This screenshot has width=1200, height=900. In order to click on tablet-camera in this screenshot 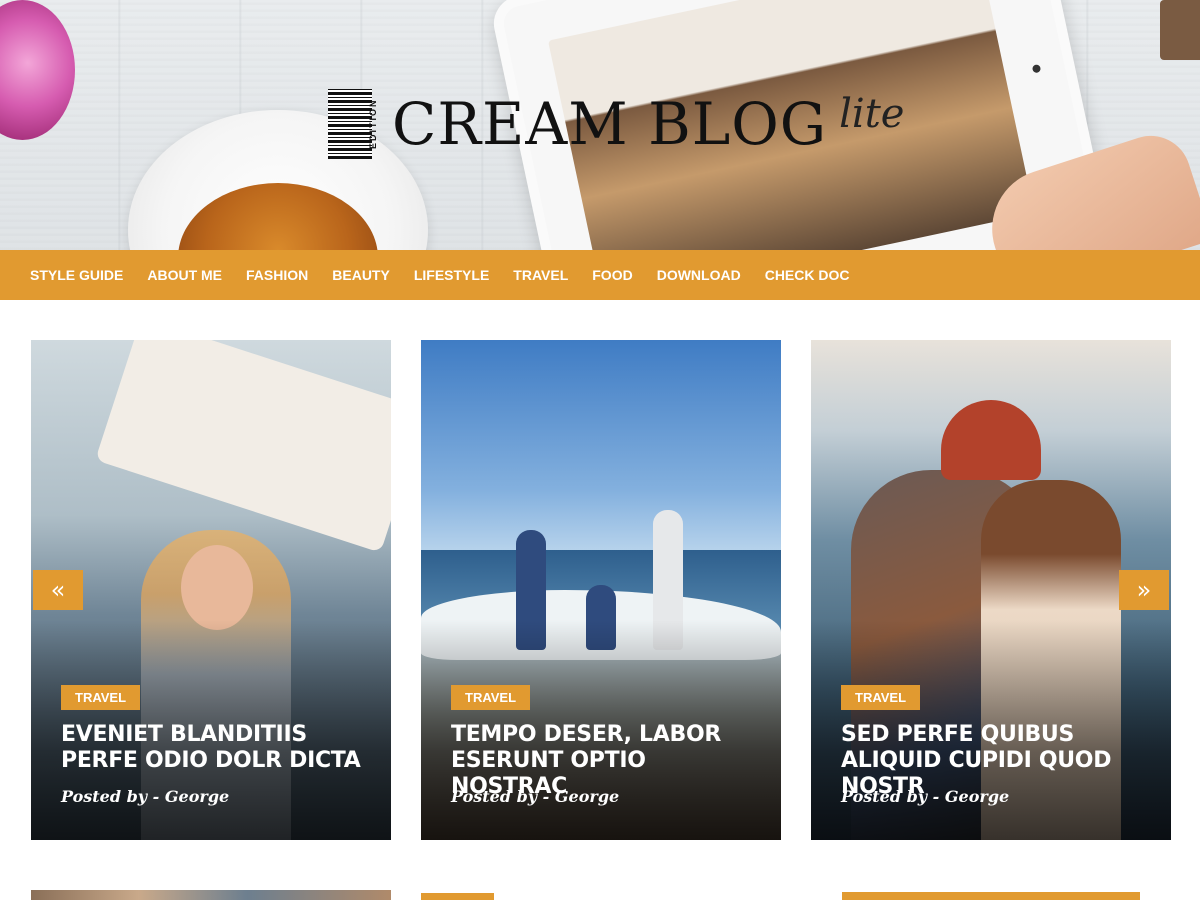, I will do `click(1036, 68)`.